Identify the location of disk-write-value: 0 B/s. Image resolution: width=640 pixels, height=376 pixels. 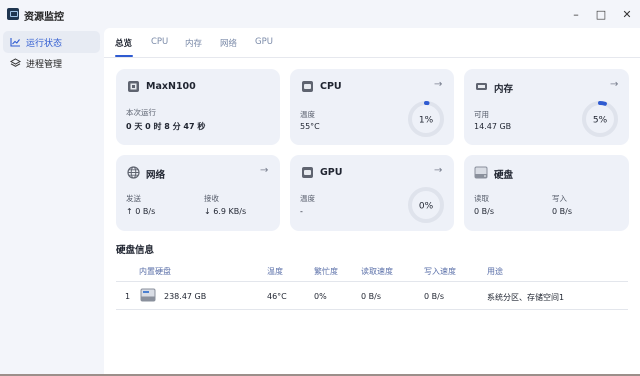
(562, 211).